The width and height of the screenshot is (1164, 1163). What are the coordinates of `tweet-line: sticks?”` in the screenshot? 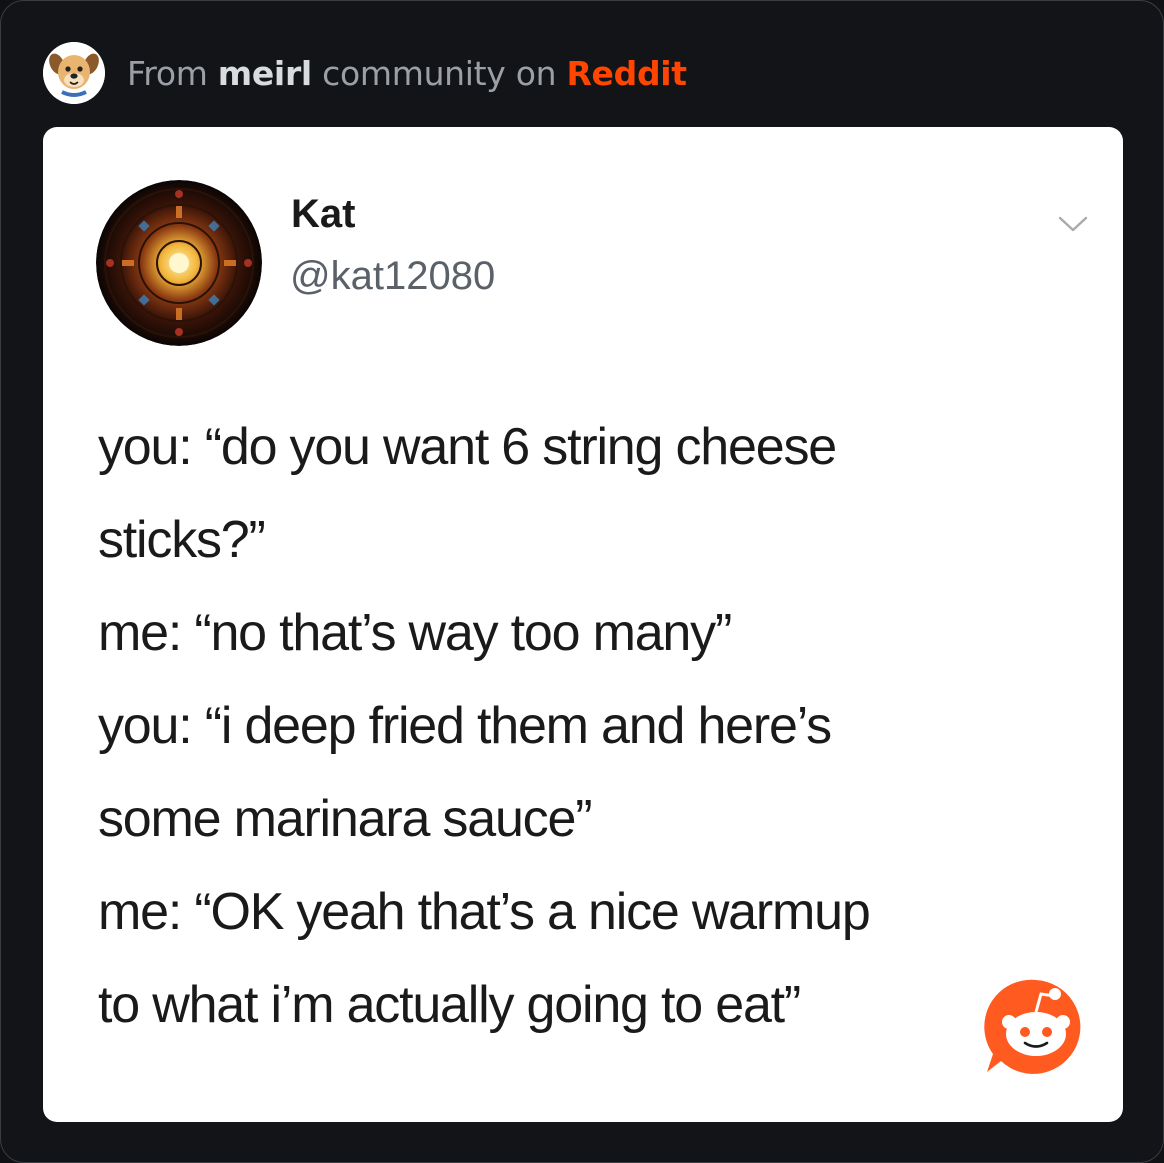 It's located at (182, 540).